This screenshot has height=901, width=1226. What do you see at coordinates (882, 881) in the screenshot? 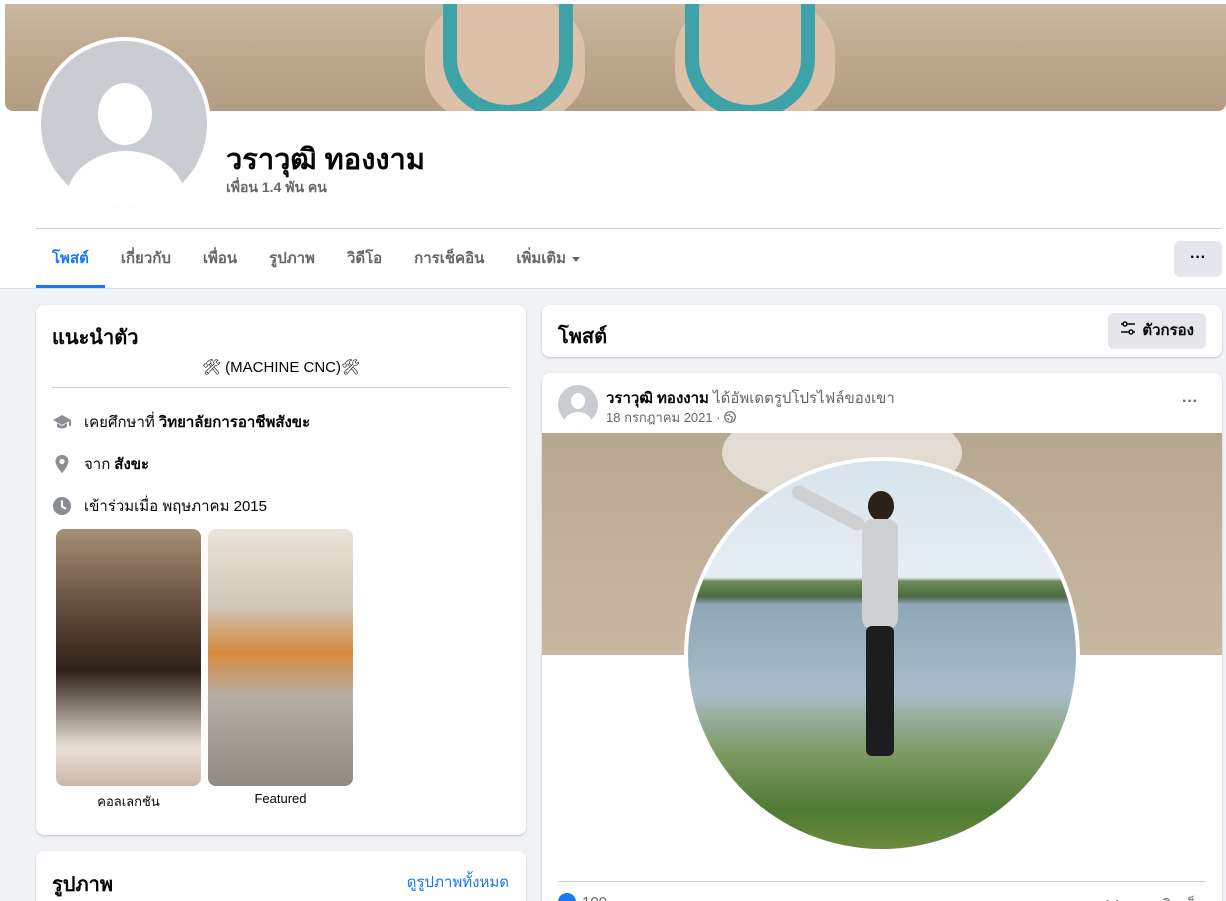
I see `post-divider` at bounding box center [882, 881].